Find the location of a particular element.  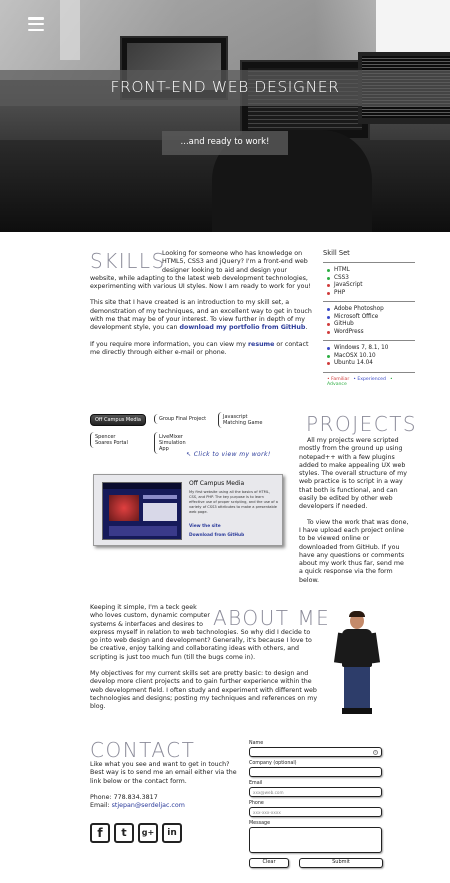

hero-title: FRONT-END WEB DESIGNER is located at coordinates (225, 87).